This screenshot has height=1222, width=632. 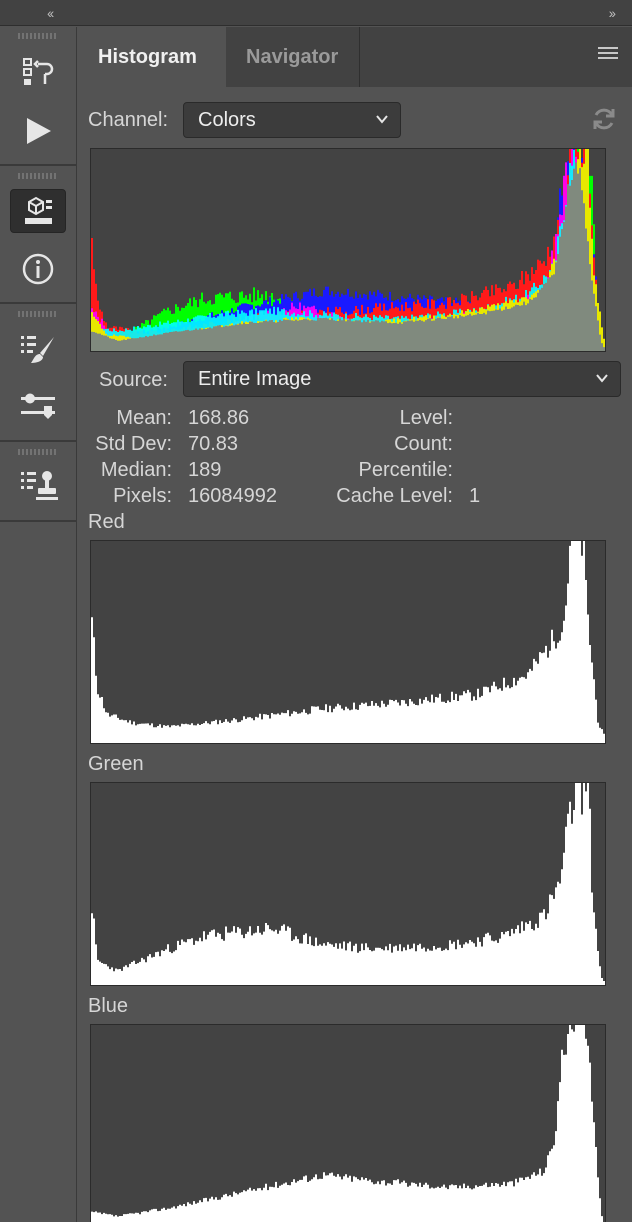 What do you see at coordinates (108, 1006) in the screenshot?
I see `blue-channel-label: Blue` at bounding box center [108, 1006].